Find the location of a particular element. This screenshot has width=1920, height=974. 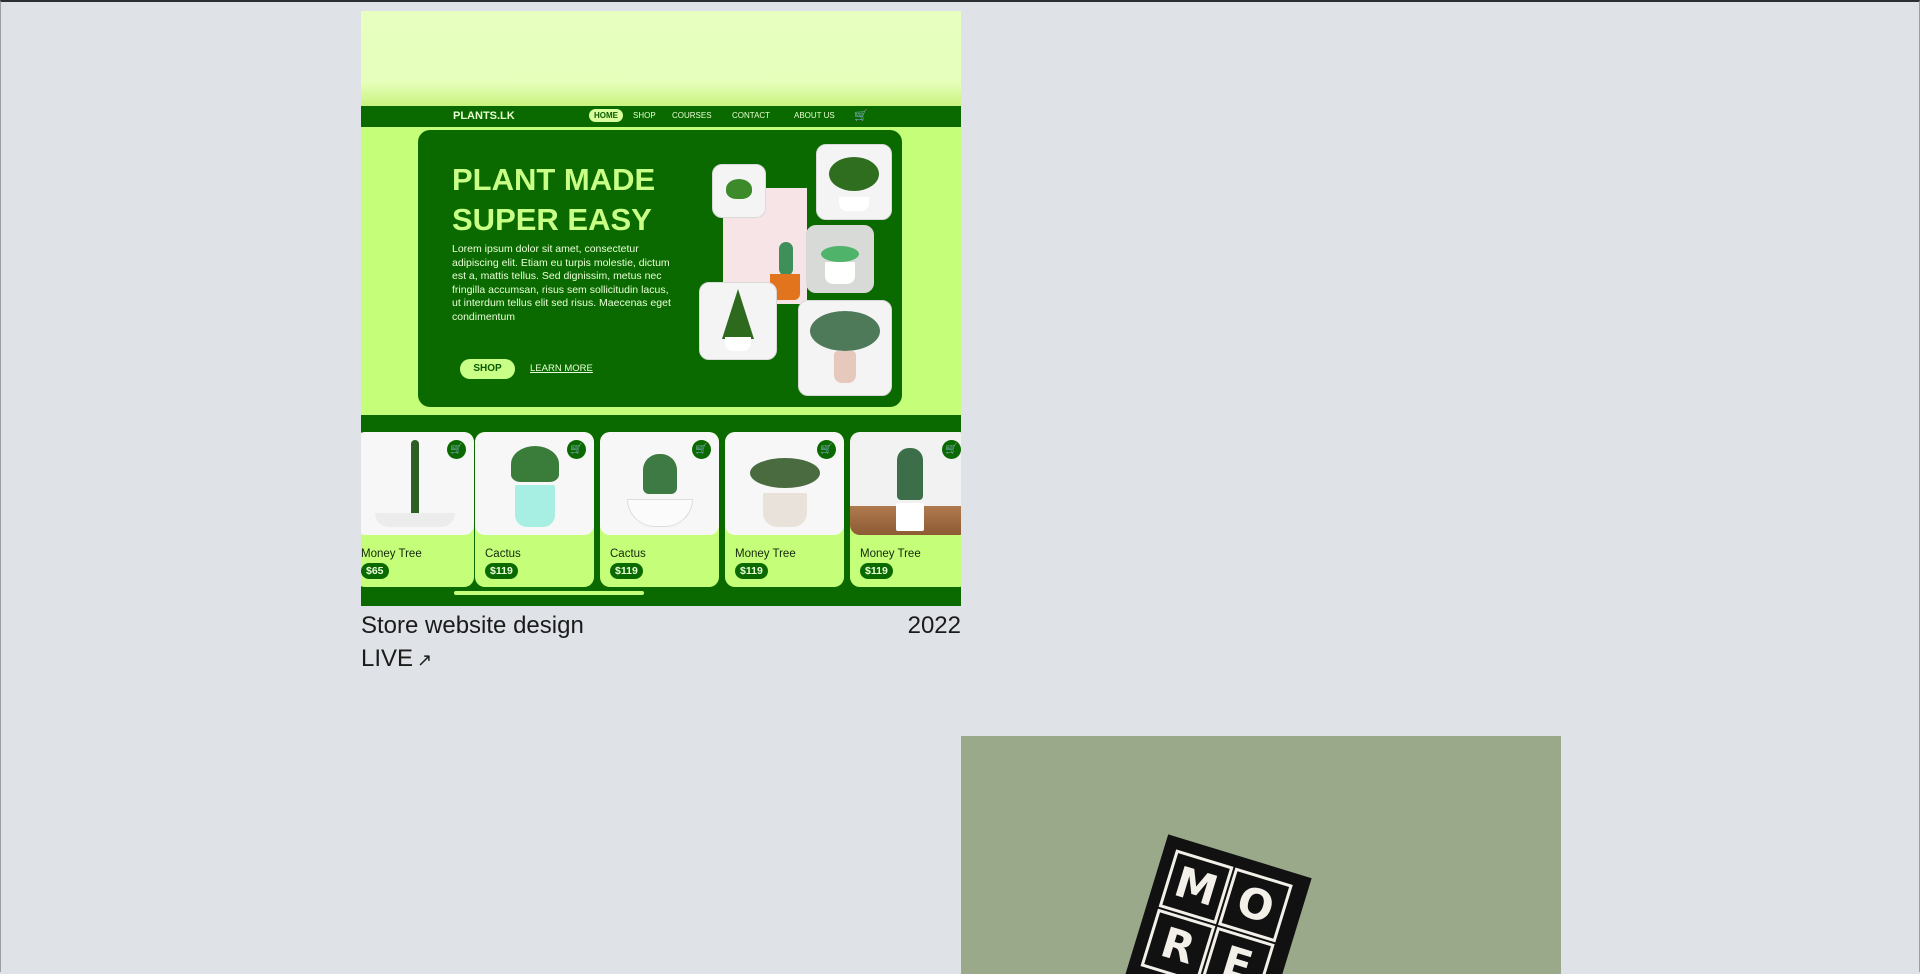

eucalyptus-icon is located at coordinates (845, 331).